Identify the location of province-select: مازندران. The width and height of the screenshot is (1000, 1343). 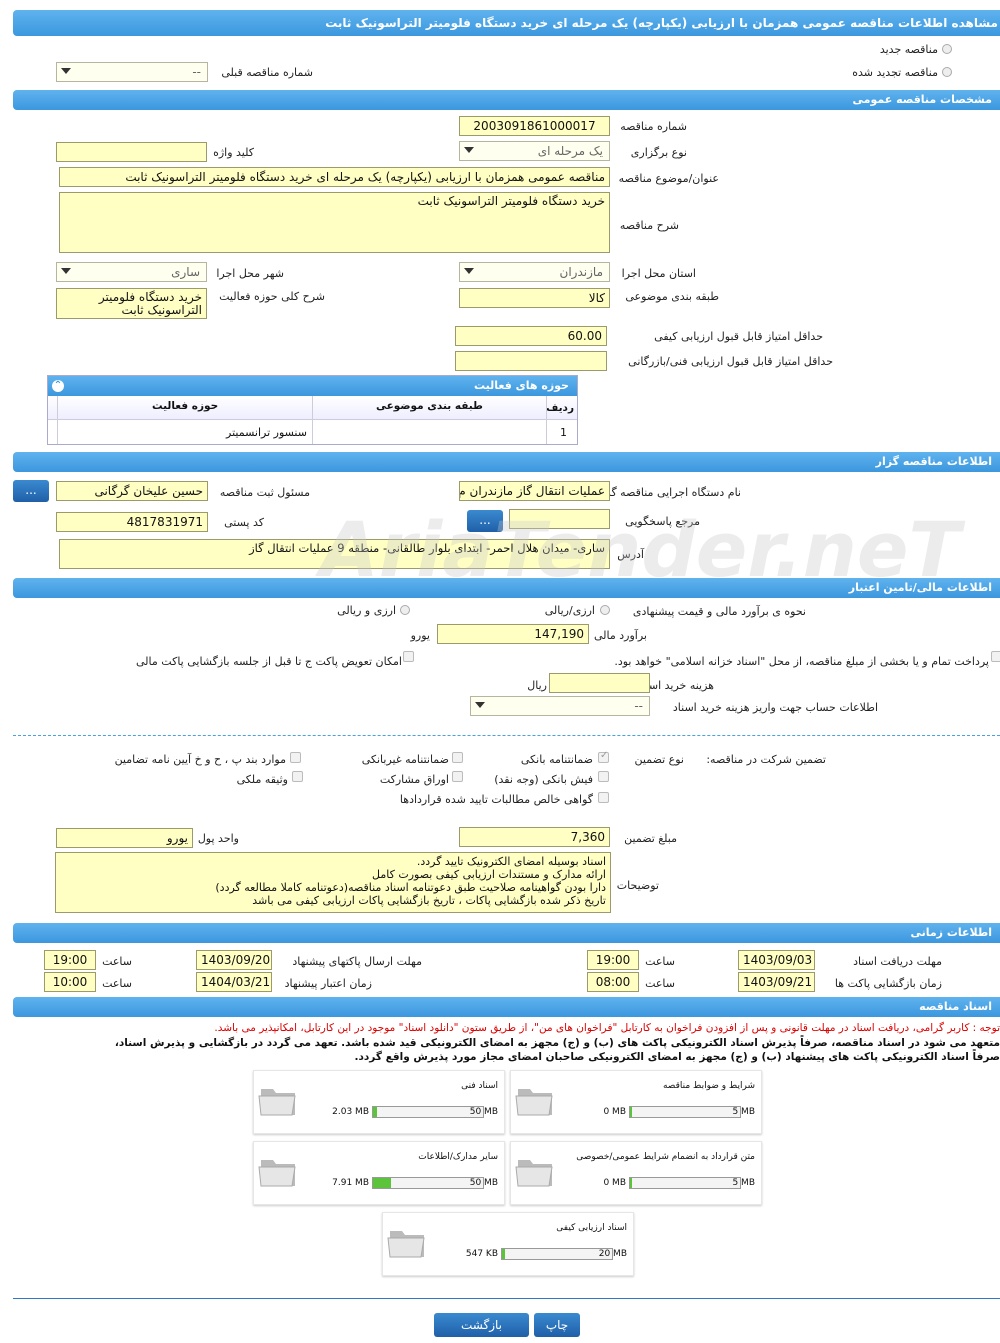
(534, 272).